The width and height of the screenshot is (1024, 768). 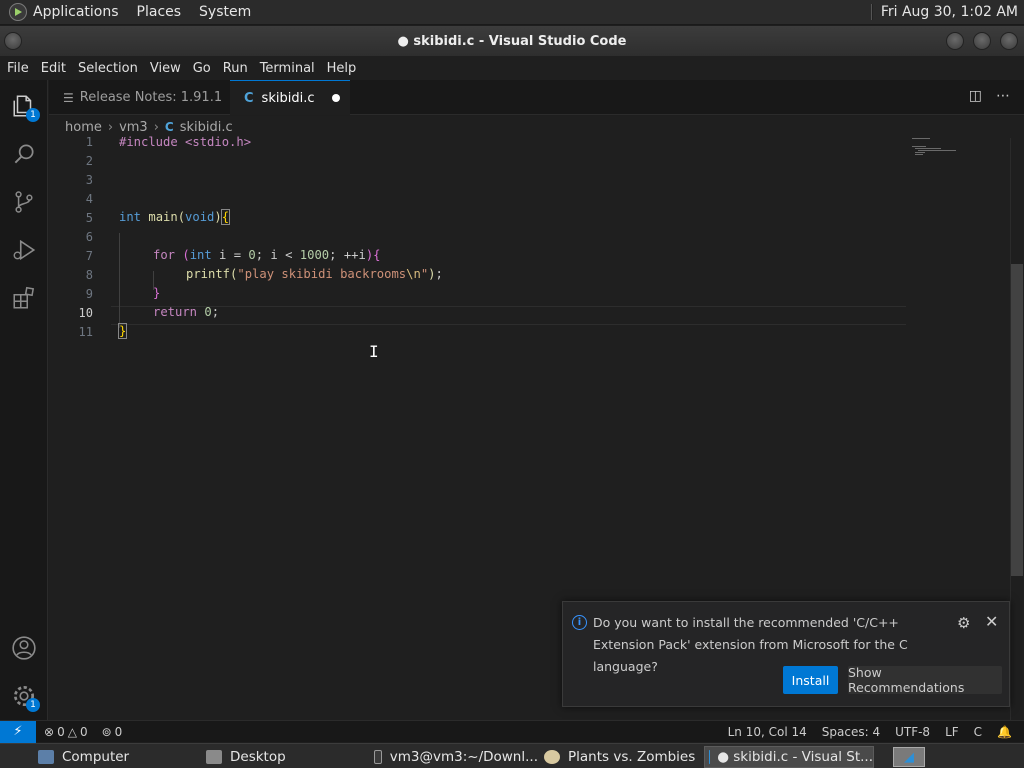 I want to click on minimap, so click(x=937, y=153).